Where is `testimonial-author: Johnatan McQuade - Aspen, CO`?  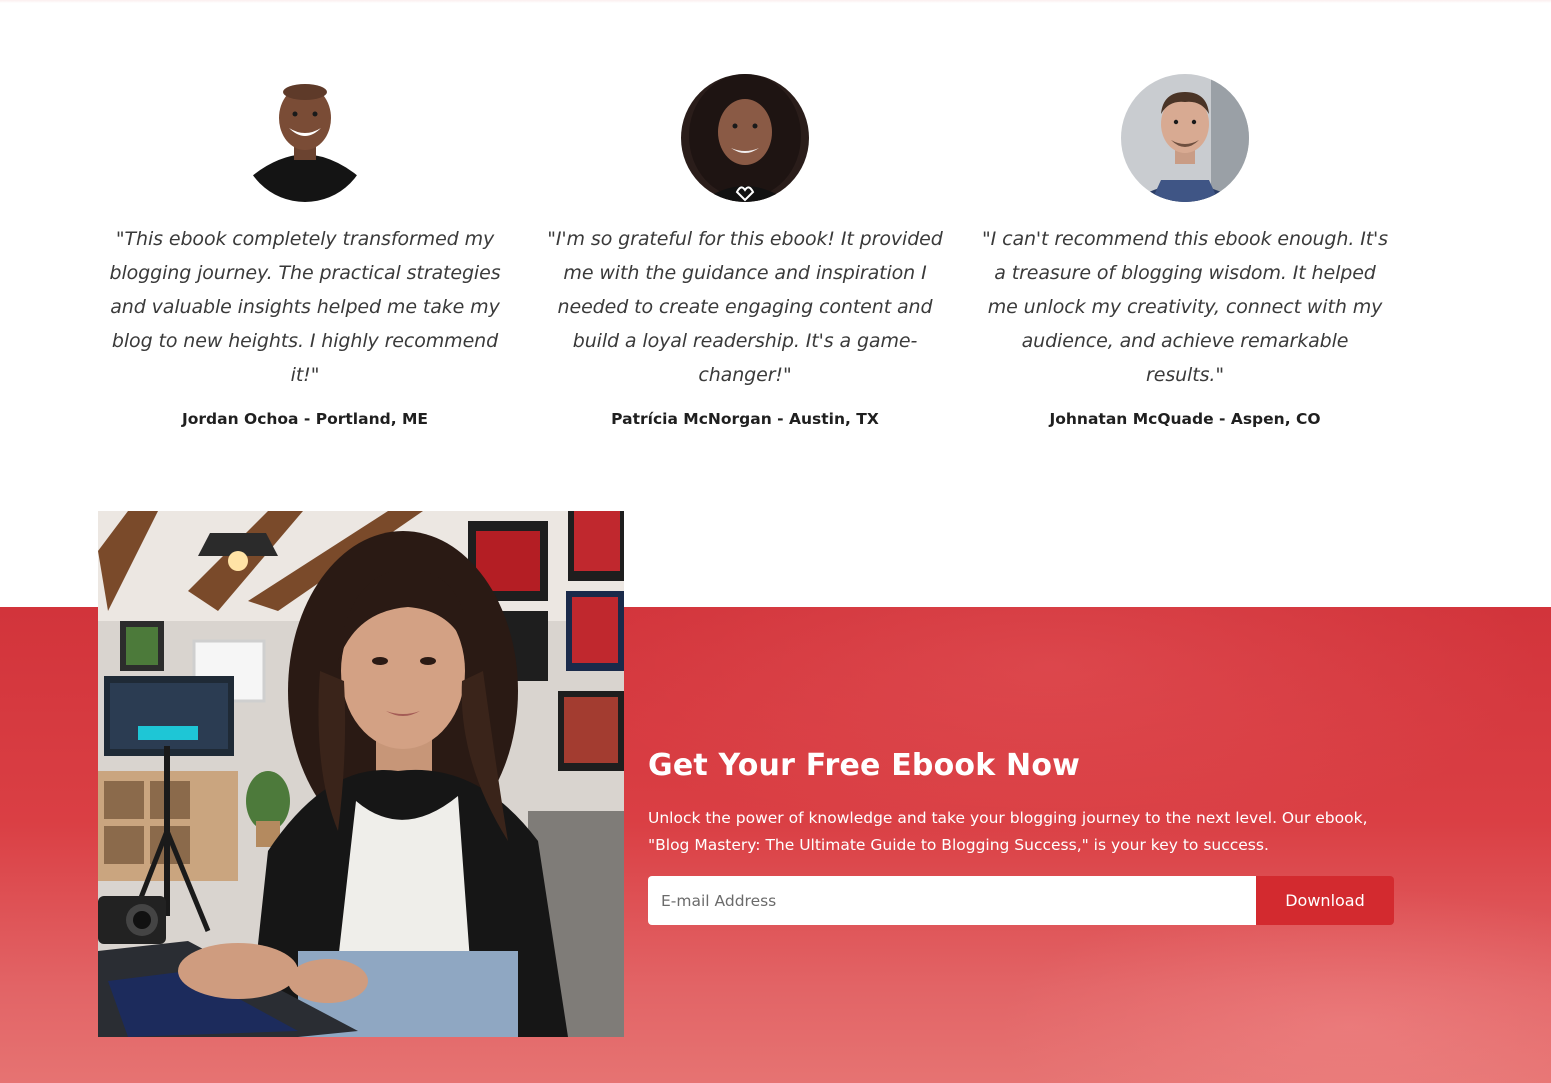
testimonial-author: Johnatan McQuade - Aspen, CO is located at coordinates (1185, 419).